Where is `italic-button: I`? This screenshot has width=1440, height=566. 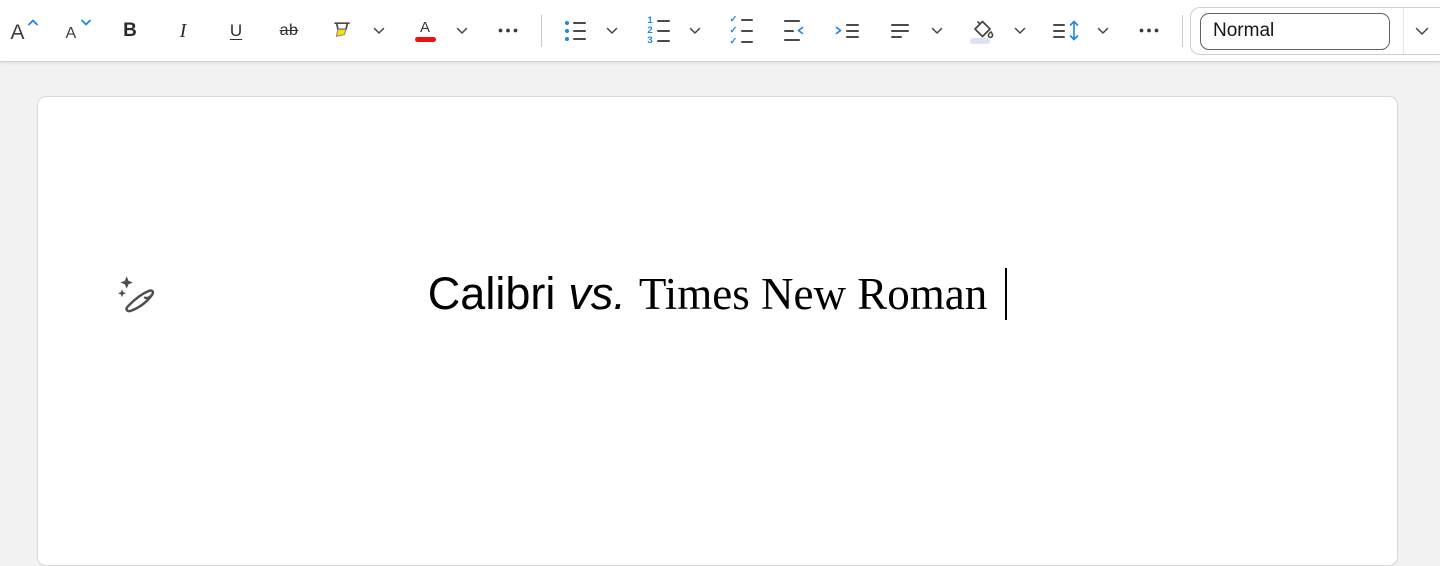
italic-button: I is located at coordinates (183, 31).